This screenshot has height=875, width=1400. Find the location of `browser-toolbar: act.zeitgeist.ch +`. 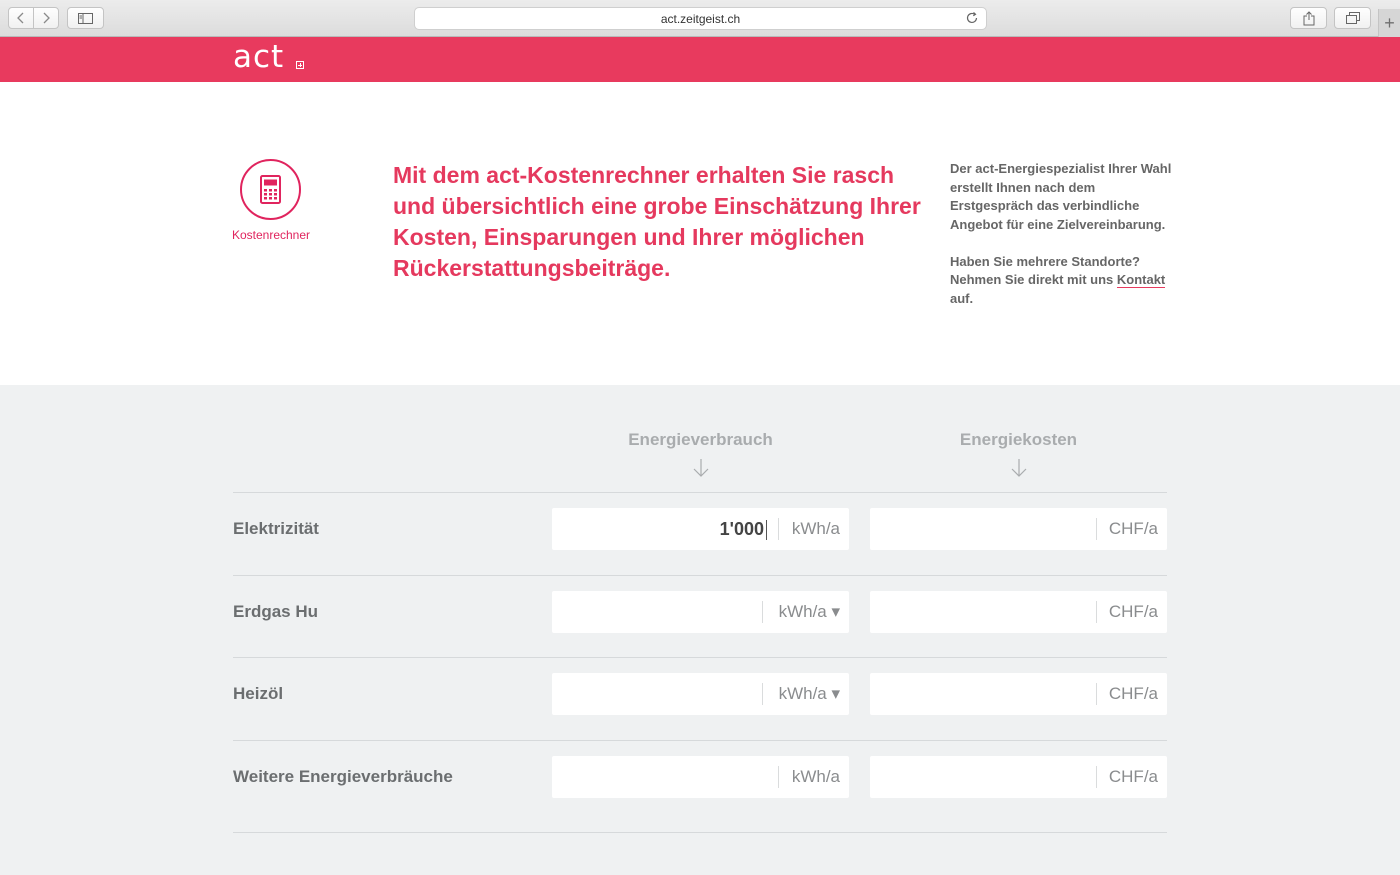

browser-toolbar: act.zeitgeist.ch + is located at coordinates (700, 18).